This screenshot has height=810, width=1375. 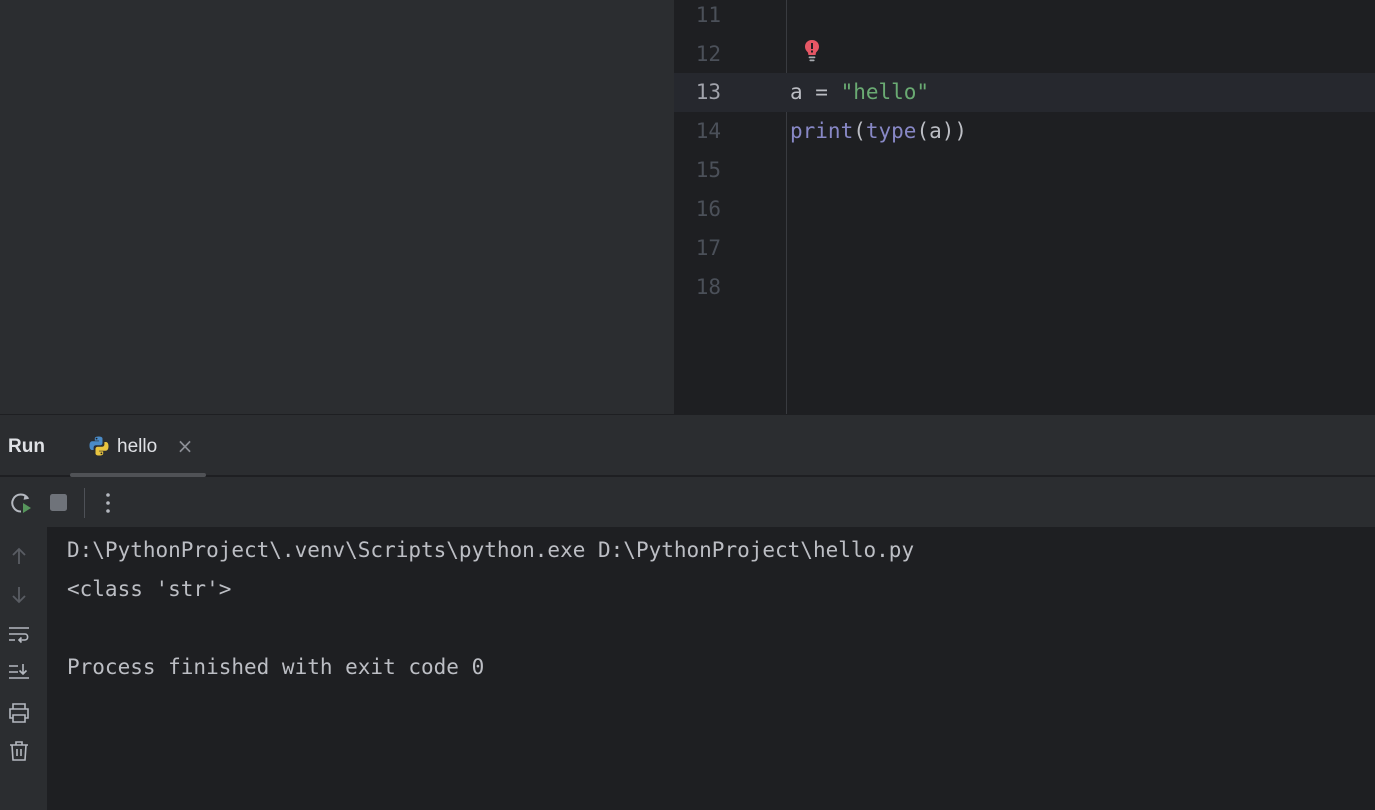 I want to click on console-line: Process finished with exit code 0, so click(x=276, y=667).